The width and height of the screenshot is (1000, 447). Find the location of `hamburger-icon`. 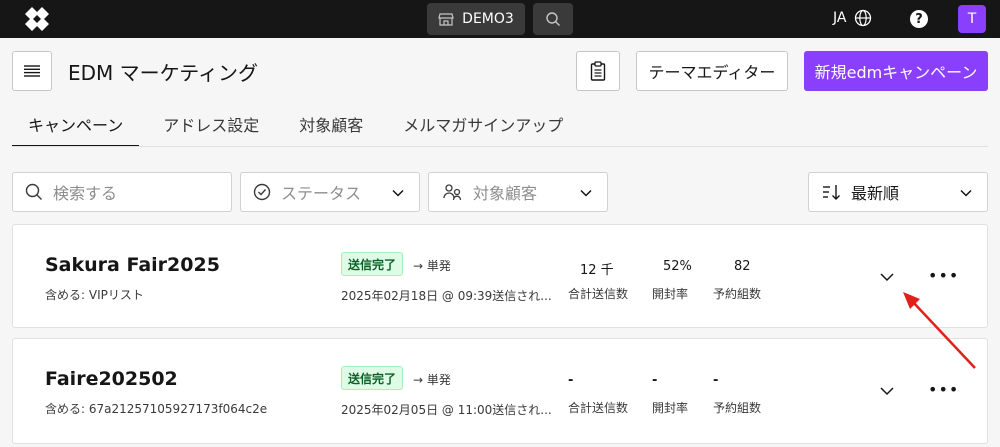

hamburger-icon is located at coordinates (32, 71).